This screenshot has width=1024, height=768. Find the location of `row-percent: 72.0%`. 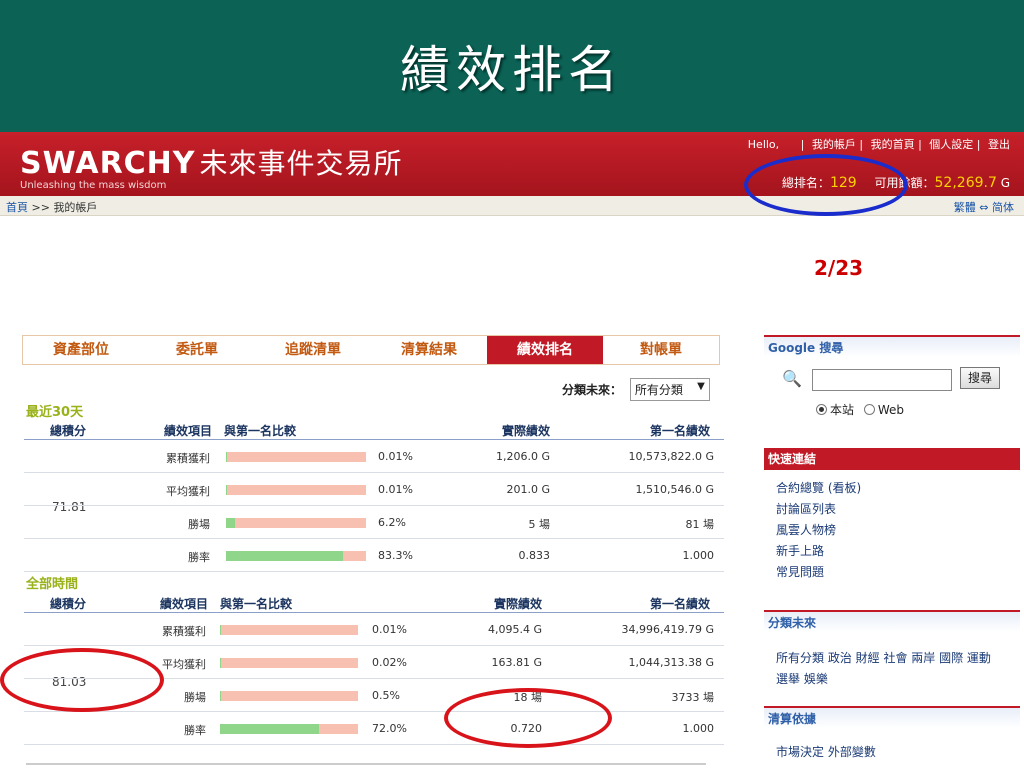

row-percent: 72.0% is located at coordinates (389, 728).